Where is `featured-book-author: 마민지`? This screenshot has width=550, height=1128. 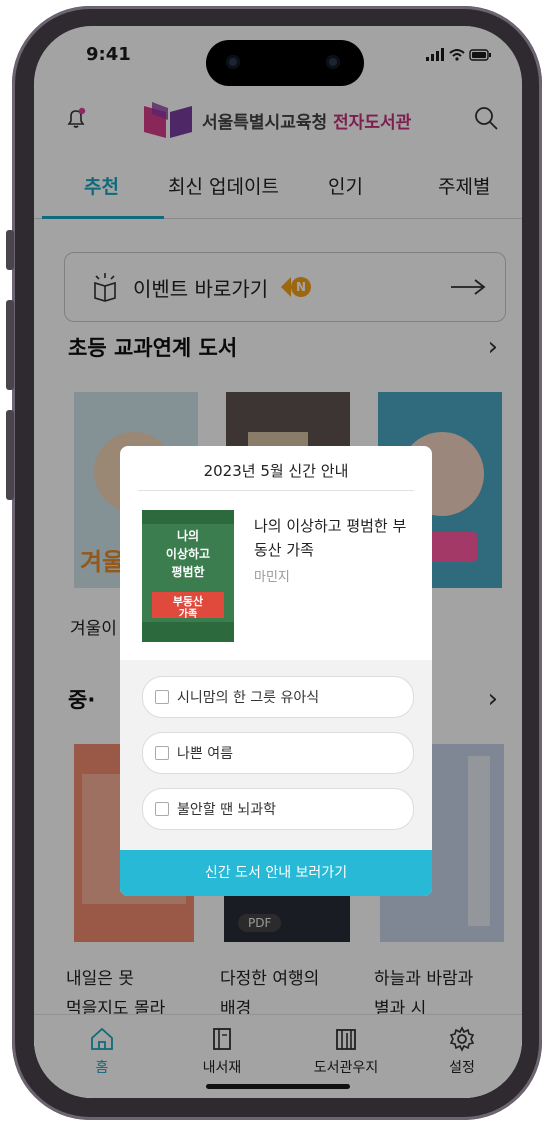
featured-book-author: 마민지 is located at coordinates (272, 577).